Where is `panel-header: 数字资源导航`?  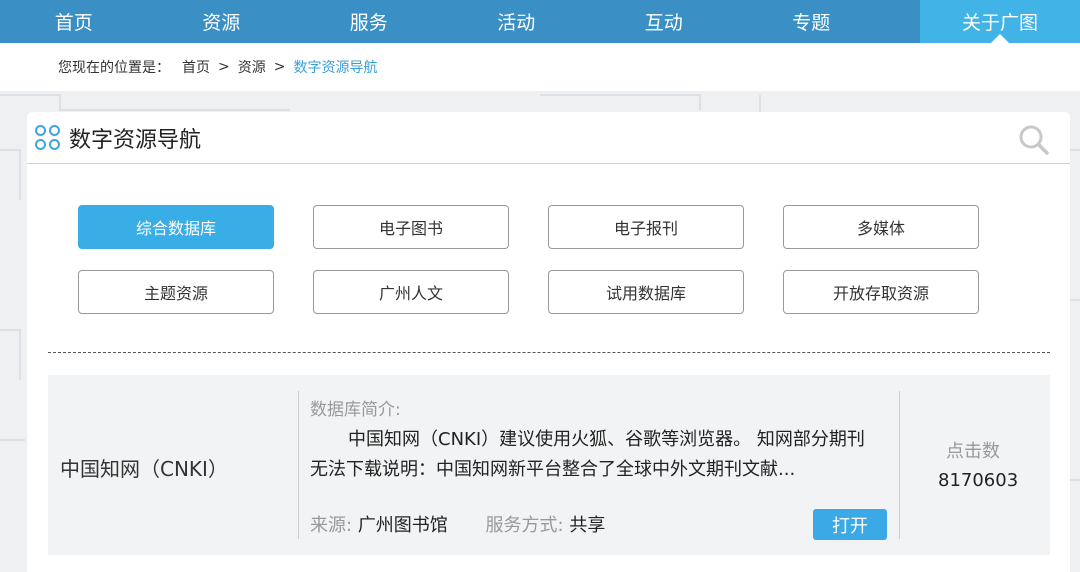
panel-header: 数字资源导航 is located at coordinates (548, 138).